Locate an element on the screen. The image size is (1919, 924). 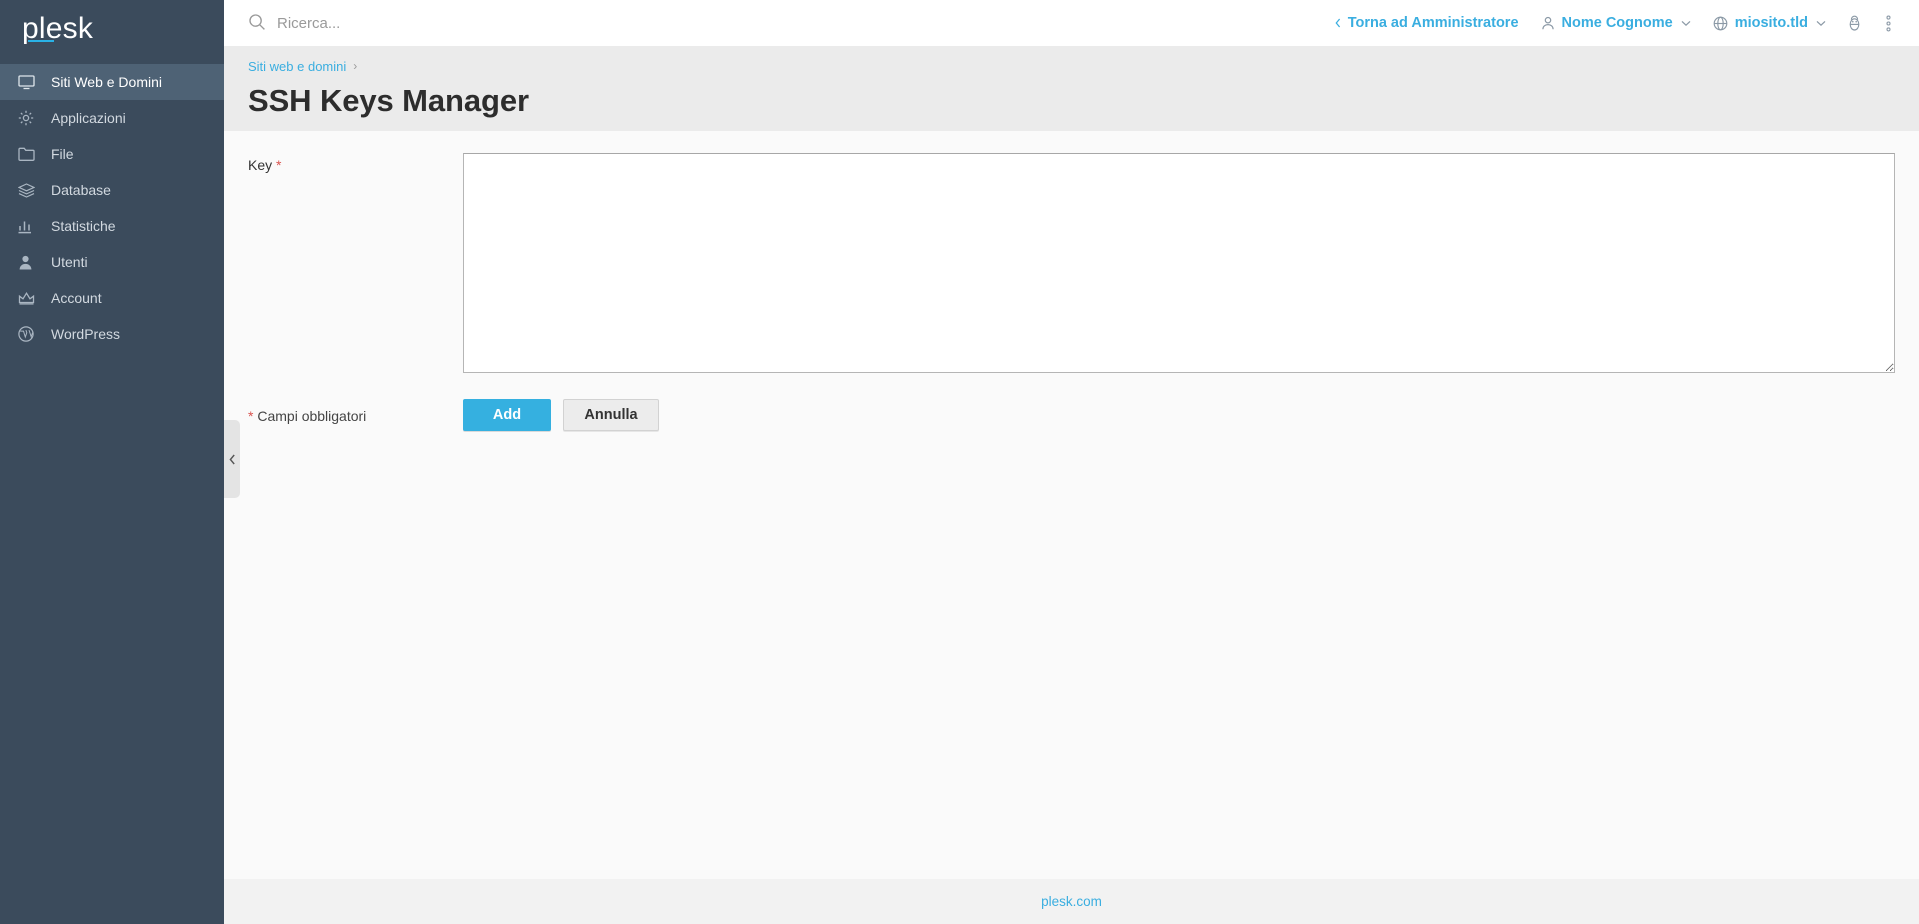
sidebar-collapse-toggle is located at coordinates (232, 459).